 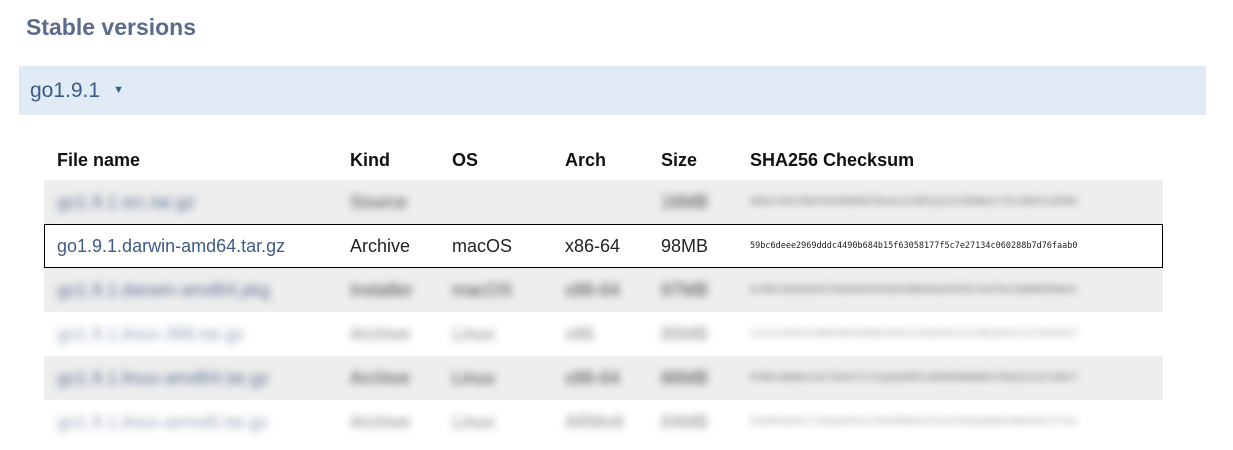 I want to click on file-link: go1.9.1.linux-armv6l.tar.gz, so click(x=162, y=422).